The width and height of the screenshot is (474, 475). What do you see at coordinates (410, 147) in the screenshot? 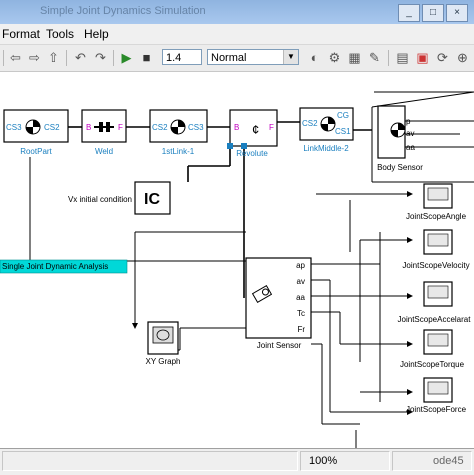
I see `body-sensor-port-aa: aa` at bounding box center [410, 147].